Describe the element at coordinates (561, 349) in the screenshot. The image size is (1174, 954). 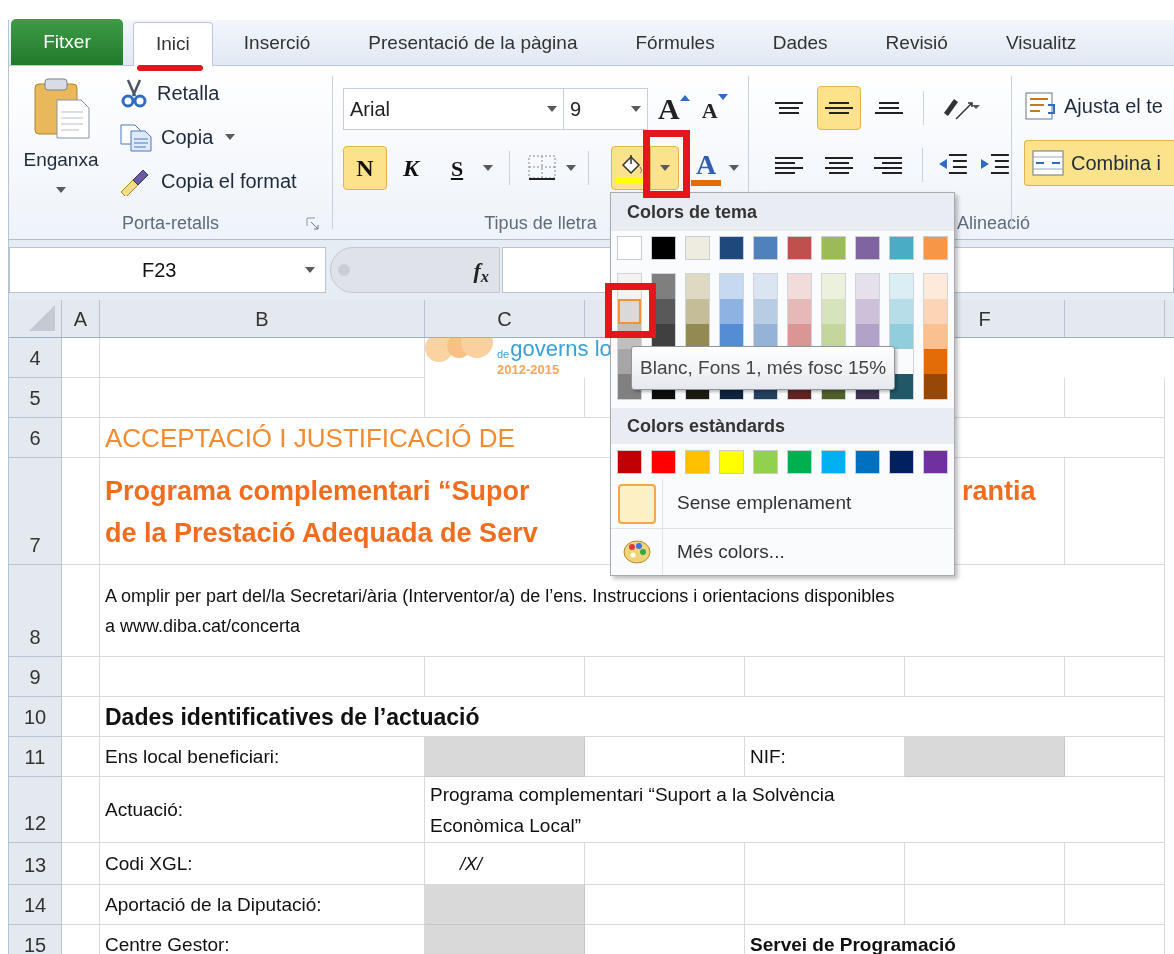
I see `logo-text: governs lo` at that location.